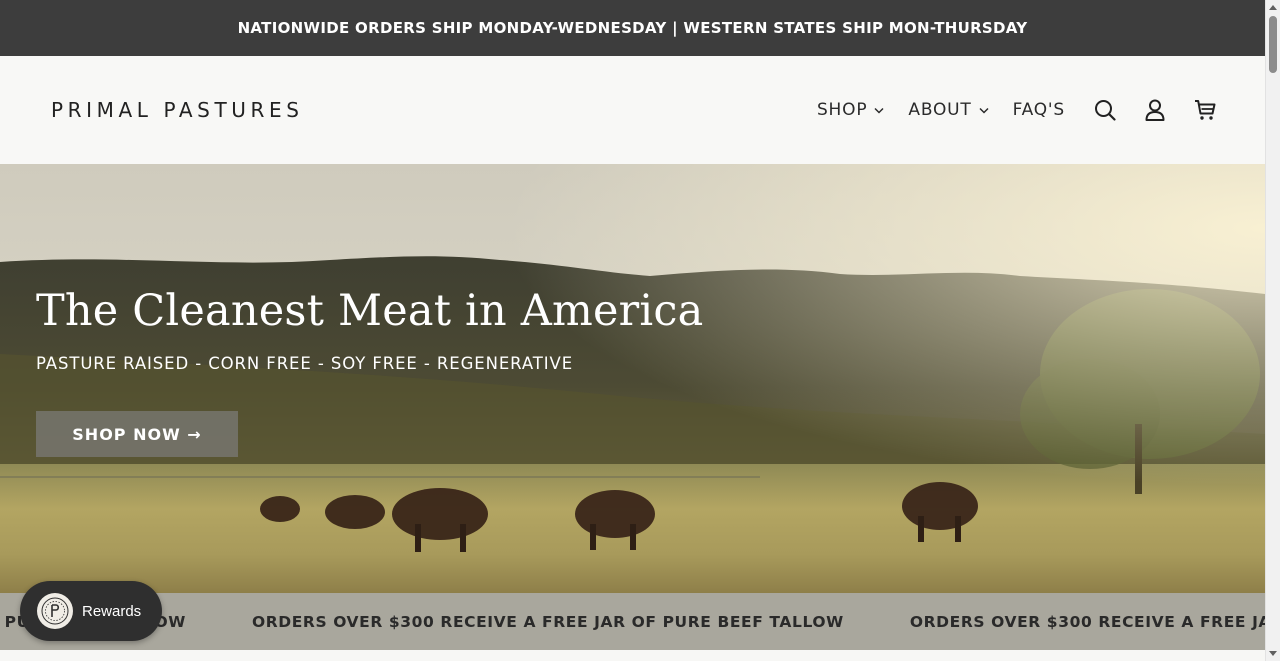  I want to click on main-nav: SHOP ABOUT FAQ'S, so click(1017, 110).